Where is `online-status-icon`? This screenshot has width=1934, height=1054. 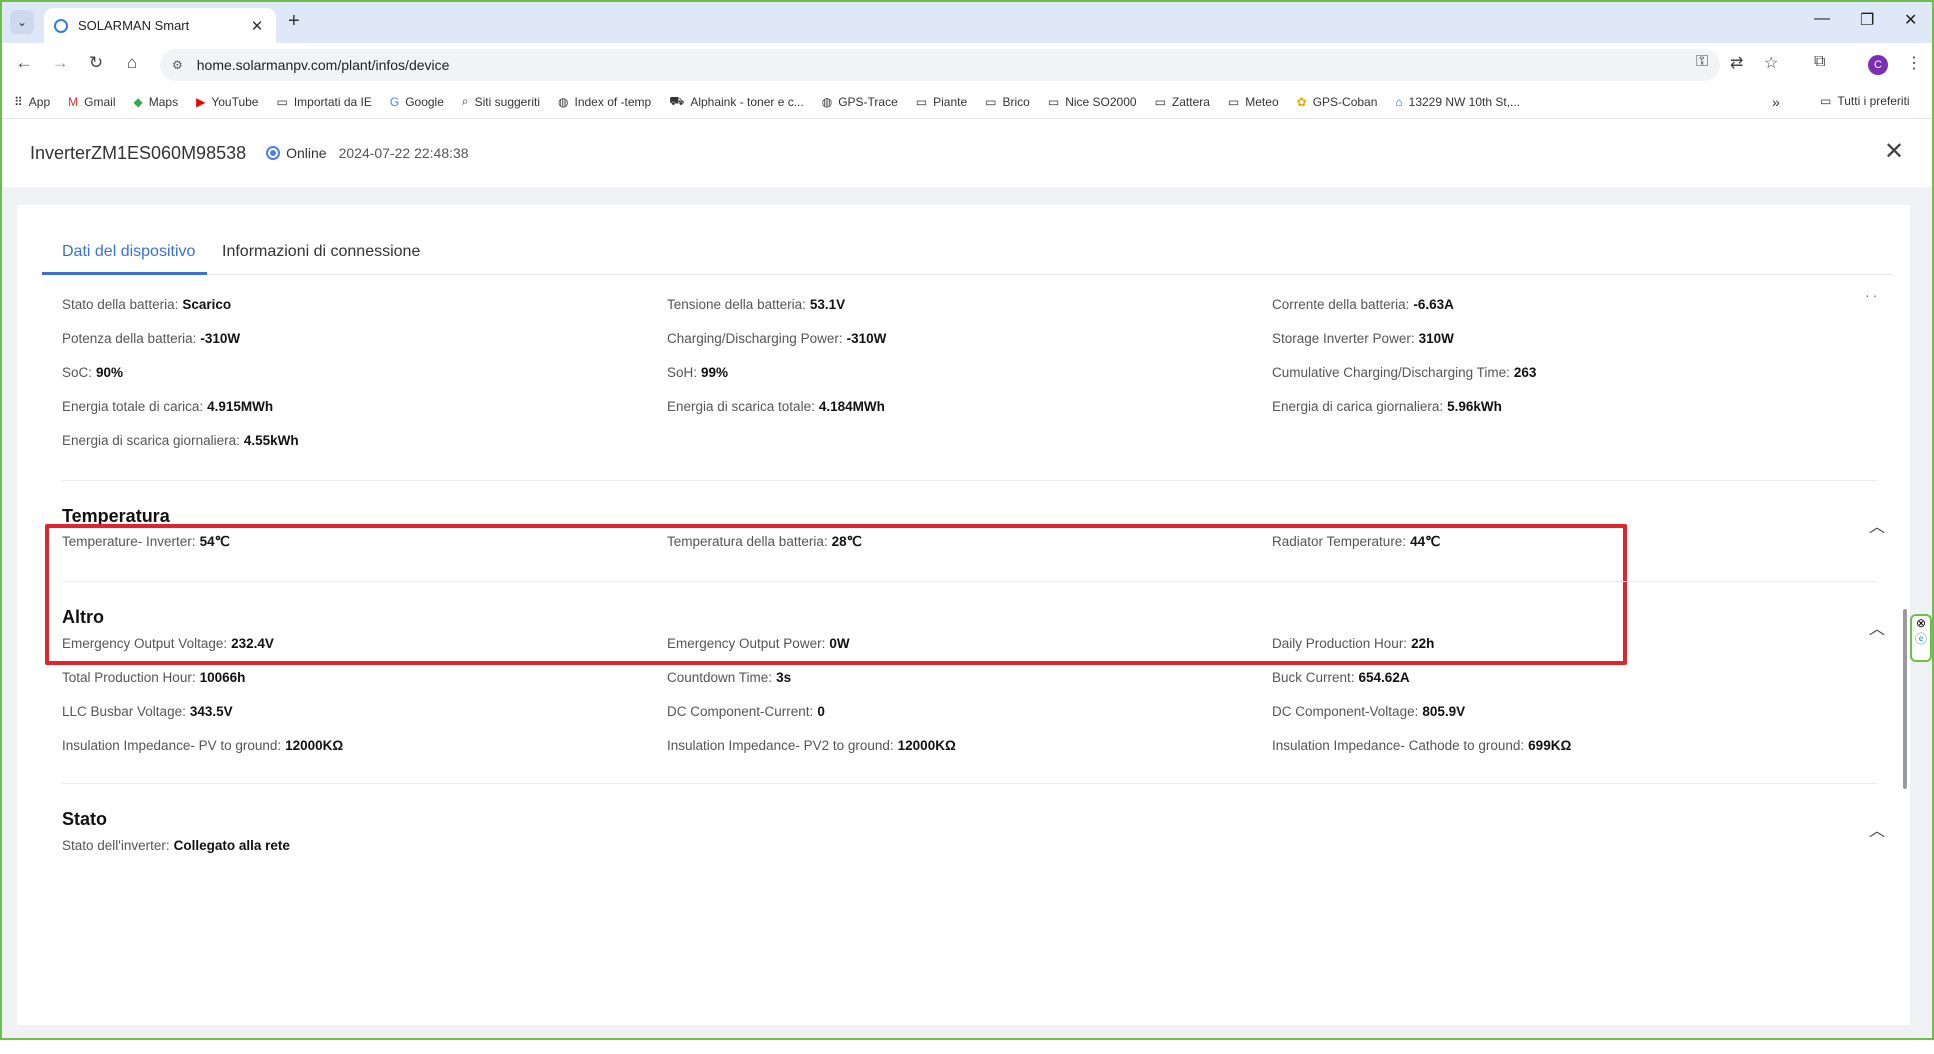 online-status-icon is located at coordinates (273, 153).